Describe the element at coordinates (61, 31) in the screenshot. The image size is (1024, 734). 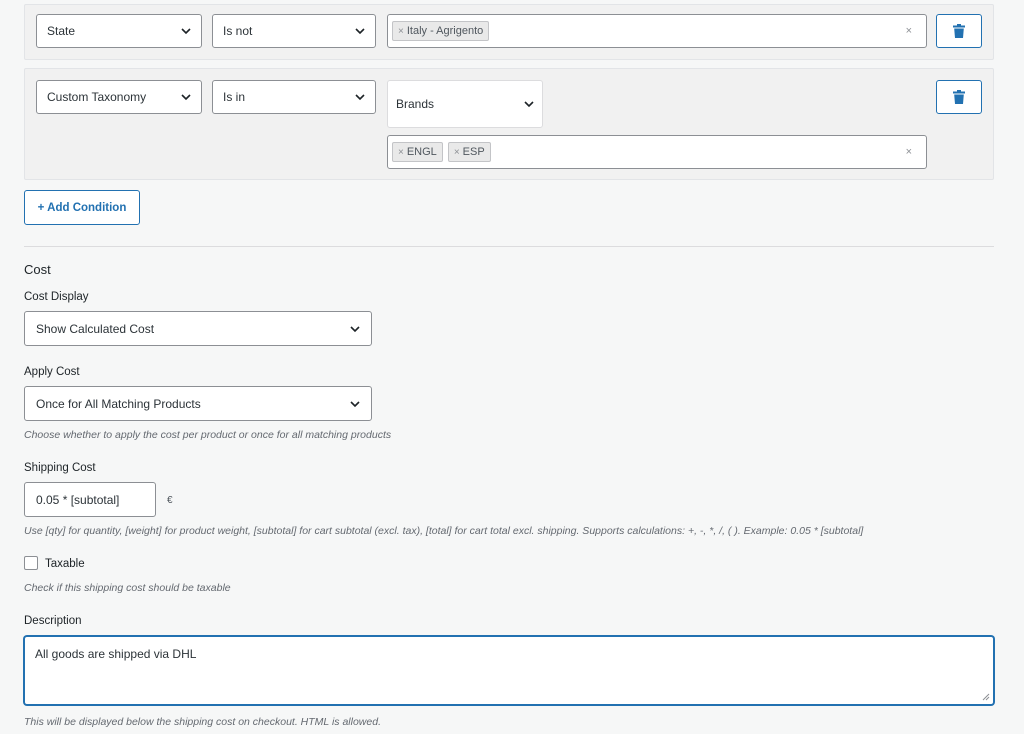
I see `condition-1-field-value: State` at that location.